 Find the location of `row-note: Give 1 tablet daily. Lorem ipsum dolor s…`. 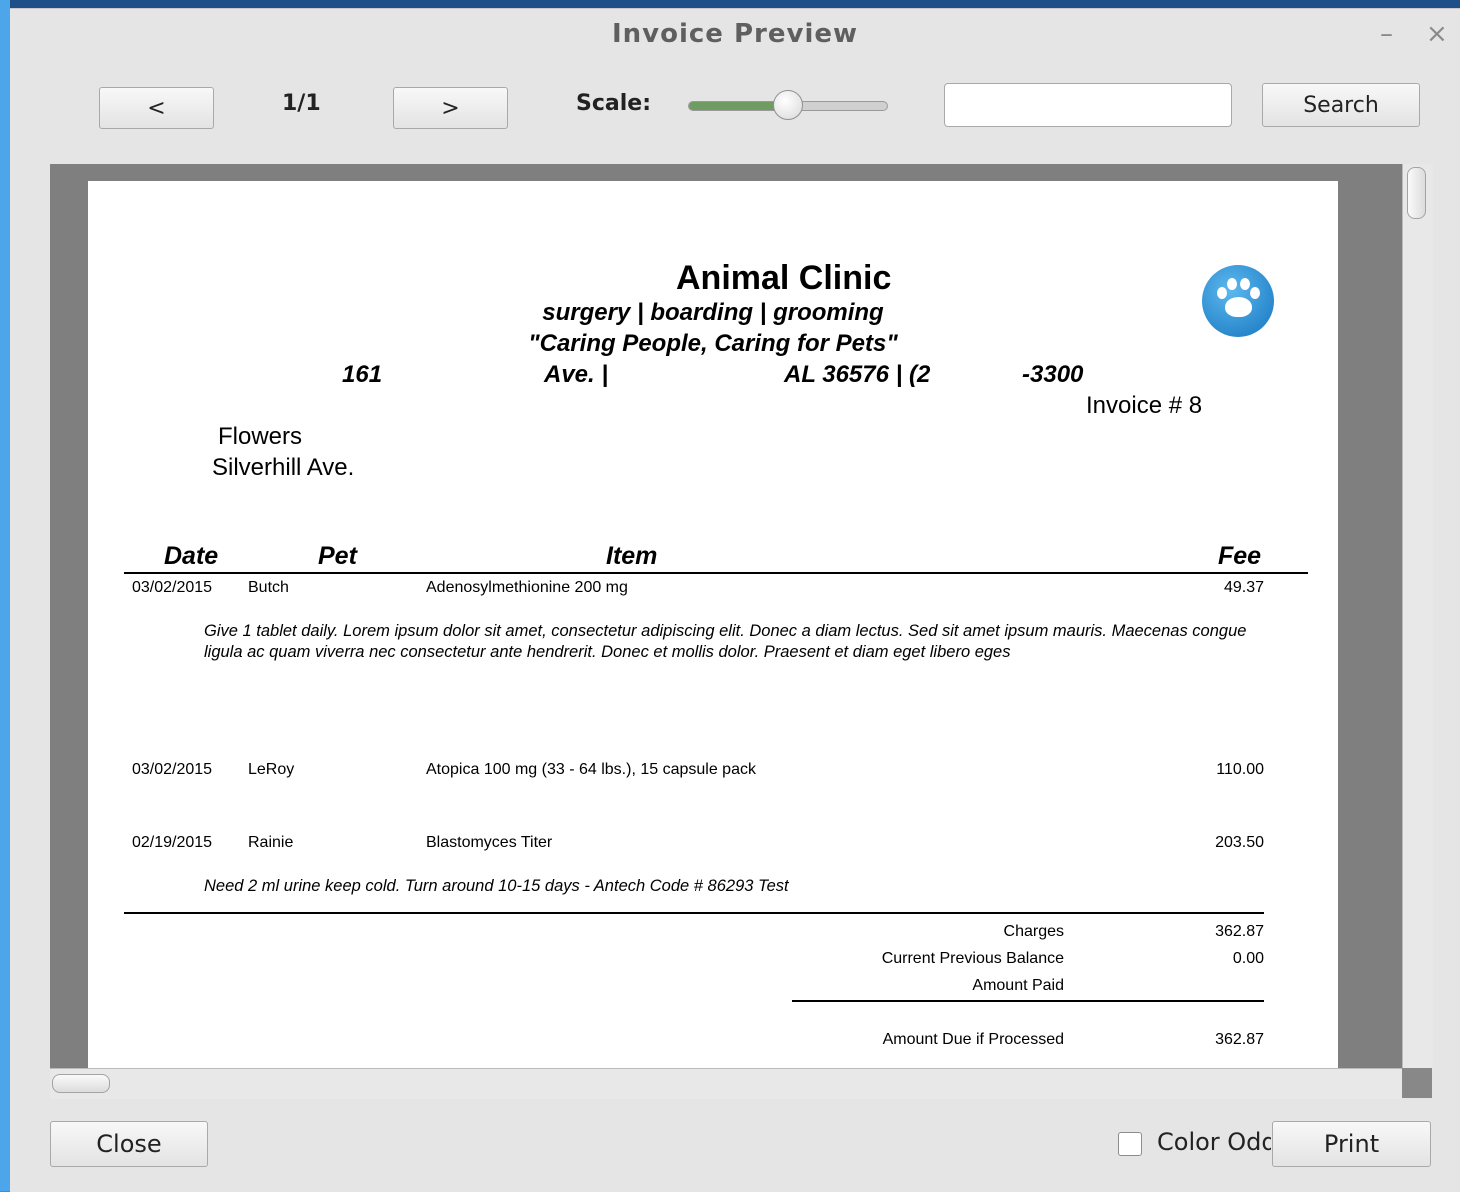

row-note: Give 1 tablet daily. Lorem ipsum dolor s… is located at coordinates (725, 641).